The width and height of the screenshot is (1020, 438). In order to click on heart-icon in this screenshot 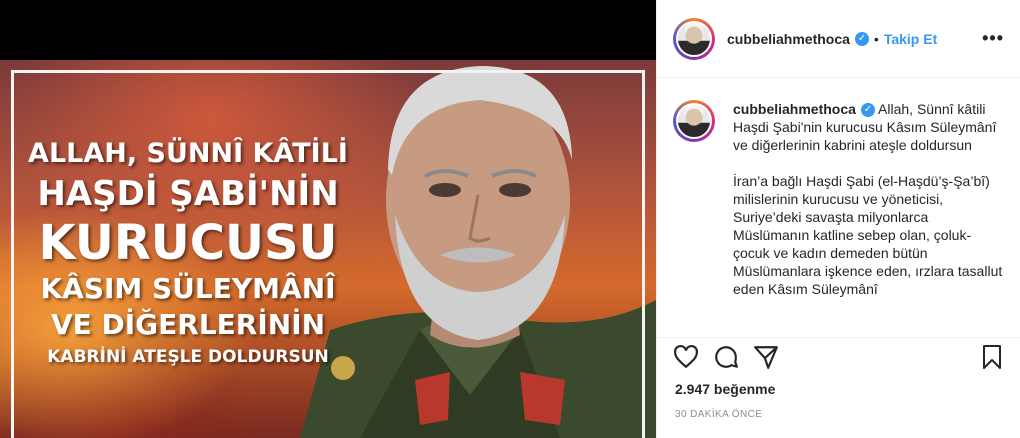, I will do `click(686, 356)`.